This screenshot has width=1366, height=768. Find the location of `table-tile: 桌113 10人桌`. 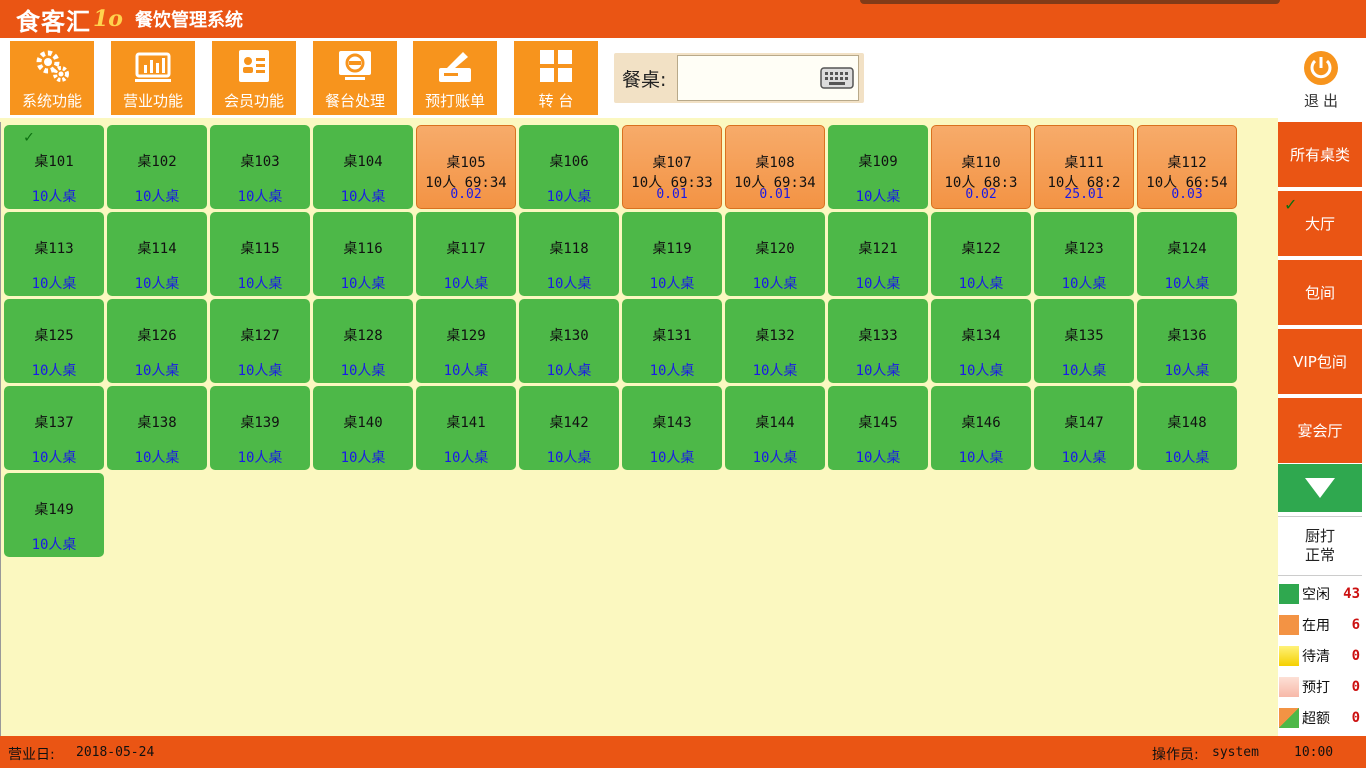

table-tile: 桌113 10人桌 is located at coordinates (54, 254).